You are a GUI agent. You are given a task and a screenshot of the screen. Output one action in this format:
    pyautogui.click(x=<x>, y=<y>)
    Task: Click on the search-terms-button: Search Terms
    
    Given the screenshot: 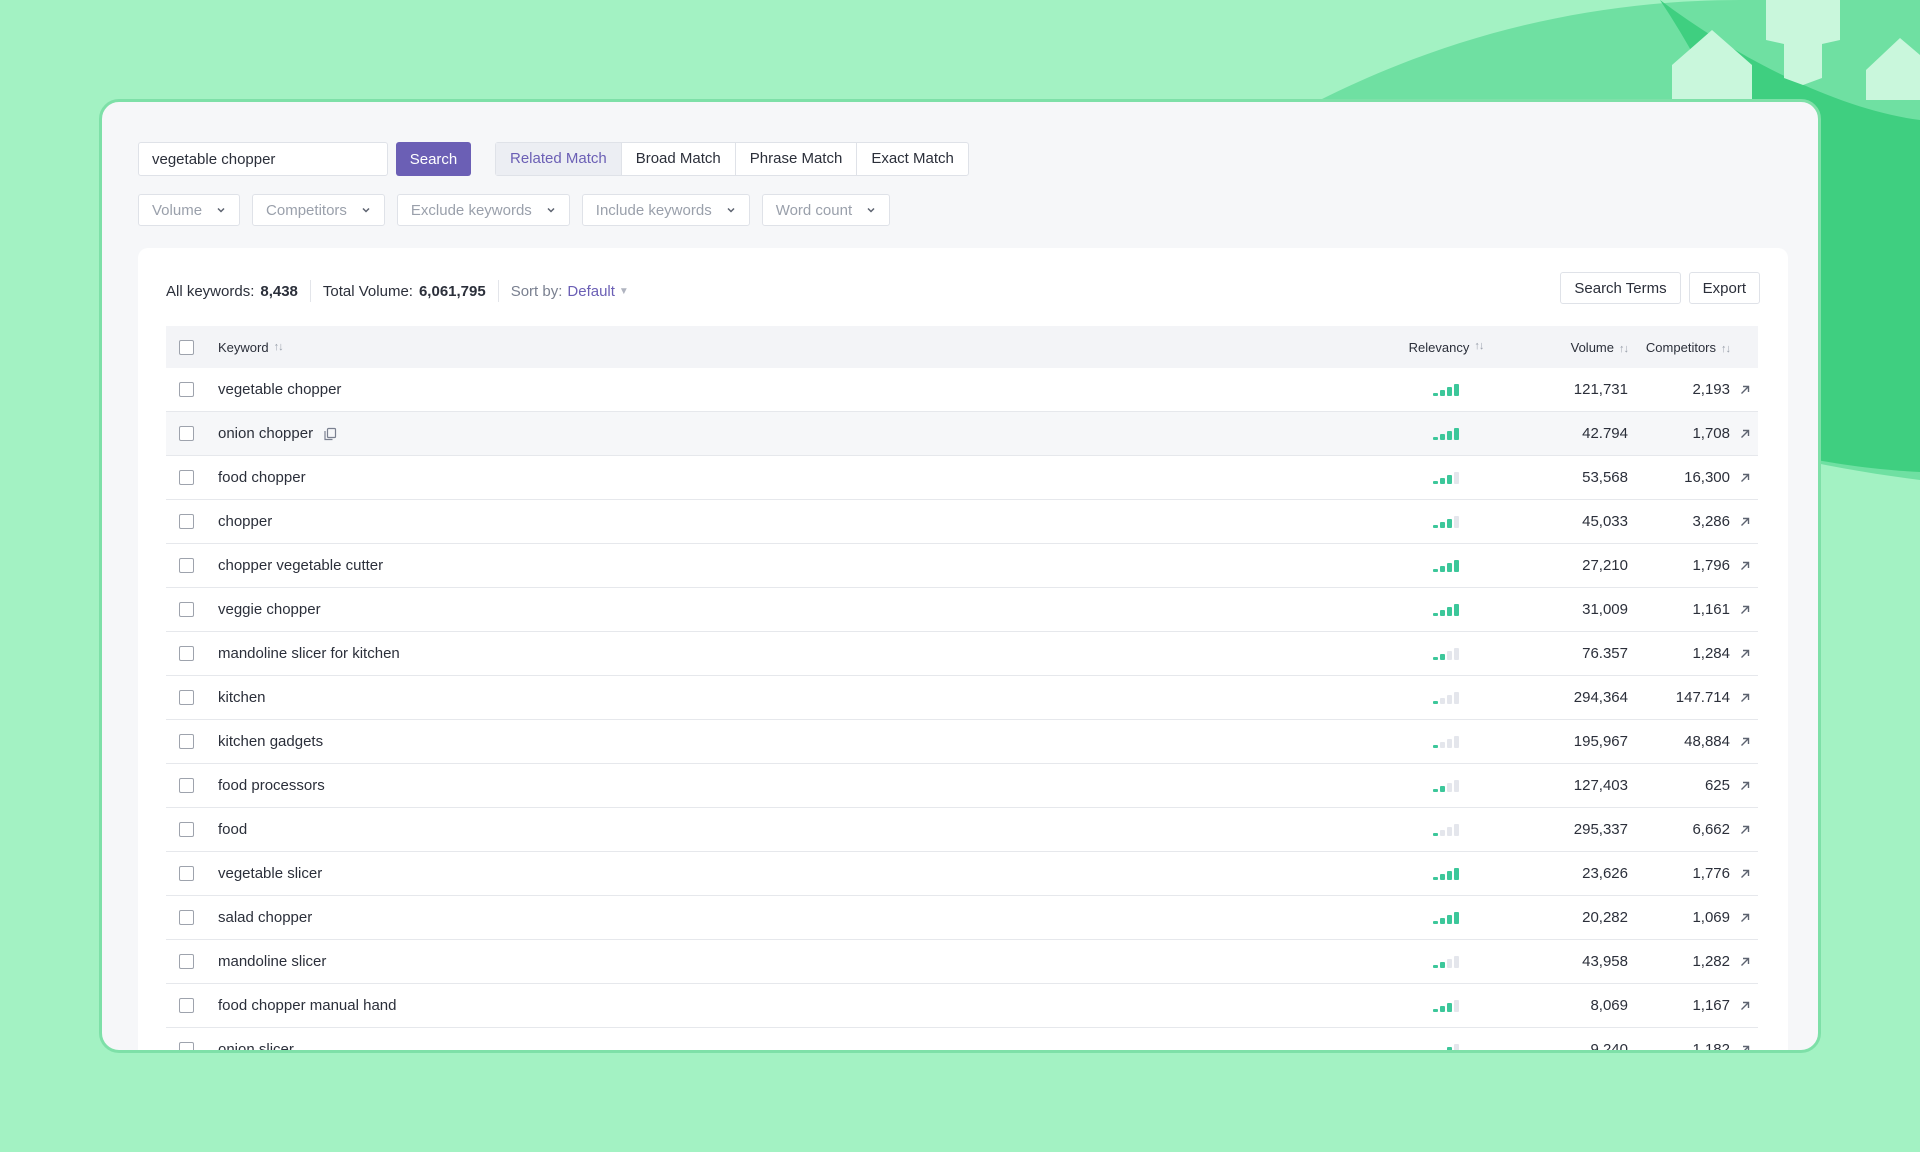 What is the action you would take?
    pyautogui.click(x=1620, y=288)
    